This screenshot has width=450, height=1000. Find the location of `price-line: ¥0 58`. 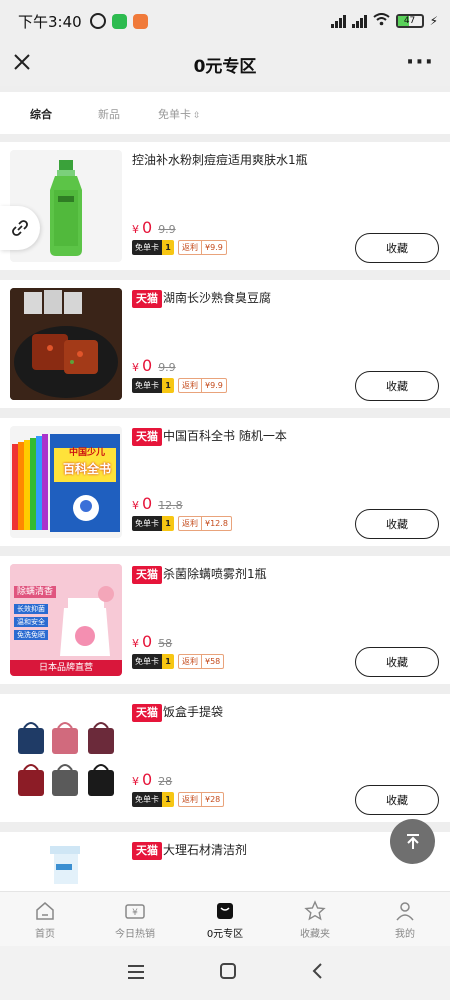

price-line: ¥0 58 is located at coordinates (152, 641).